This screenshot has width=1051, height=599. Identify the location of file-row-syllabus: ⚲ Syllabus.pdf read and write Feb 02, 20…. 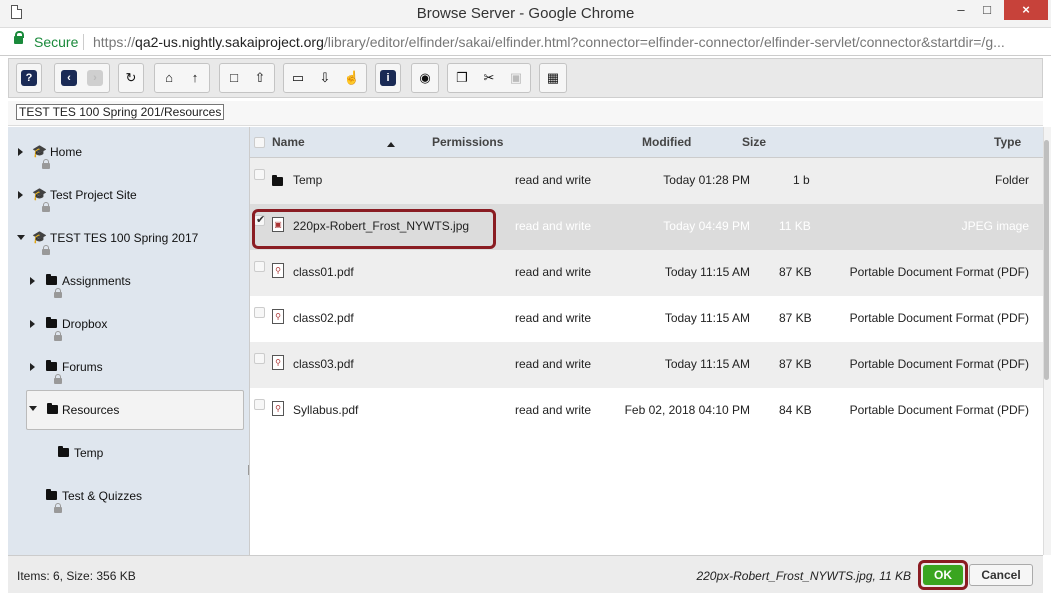
(646, 411).